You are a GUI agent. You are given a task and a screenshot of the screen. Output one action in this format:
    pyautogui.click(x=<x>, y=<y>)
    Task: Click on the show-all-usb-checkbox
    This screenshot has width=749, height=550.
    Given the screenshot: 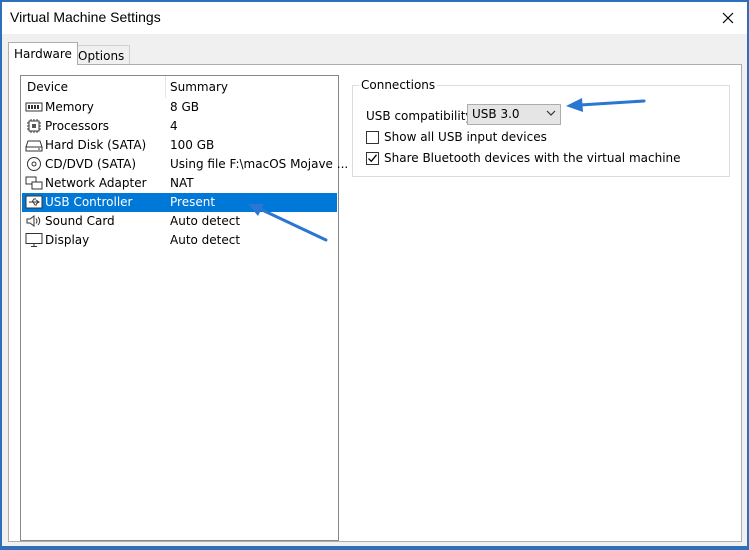 What is the action you would take?
    pyautogui.click(x=372, y=137)
    